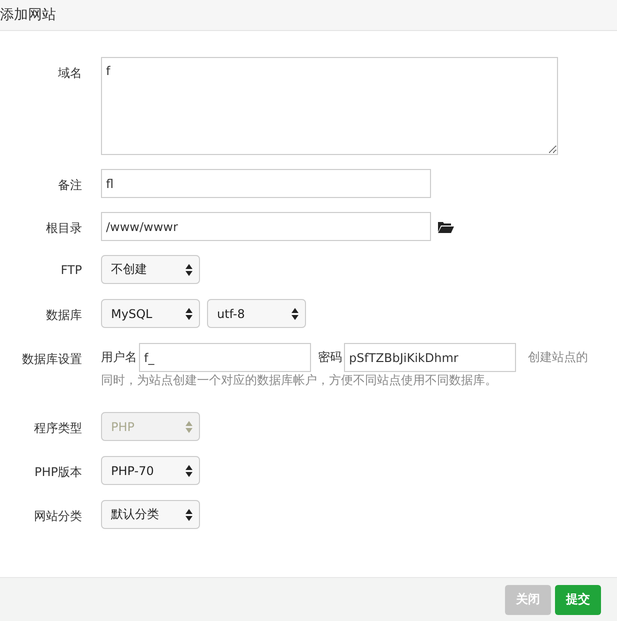  Describe the element at coordinates (558, 357) in the screenshot. I see `hint-text: 创建站点的` at that location.